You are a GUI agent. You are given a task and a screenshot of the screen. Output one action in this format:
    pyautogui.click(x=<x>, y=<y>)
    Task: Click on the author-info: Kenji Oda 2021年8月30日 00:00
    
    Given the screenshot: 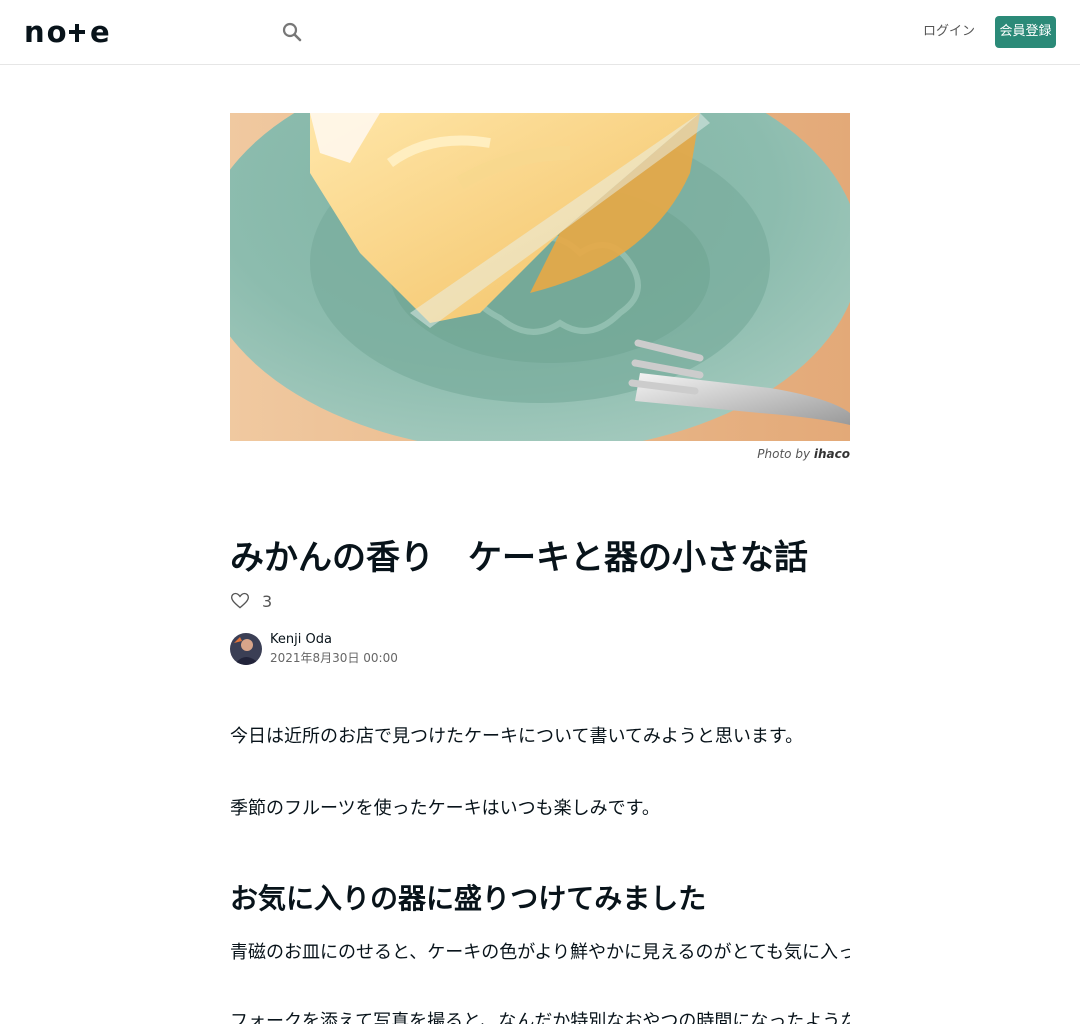 What is the action you would take?
    pyautogui.click(x=314, y=649)
    